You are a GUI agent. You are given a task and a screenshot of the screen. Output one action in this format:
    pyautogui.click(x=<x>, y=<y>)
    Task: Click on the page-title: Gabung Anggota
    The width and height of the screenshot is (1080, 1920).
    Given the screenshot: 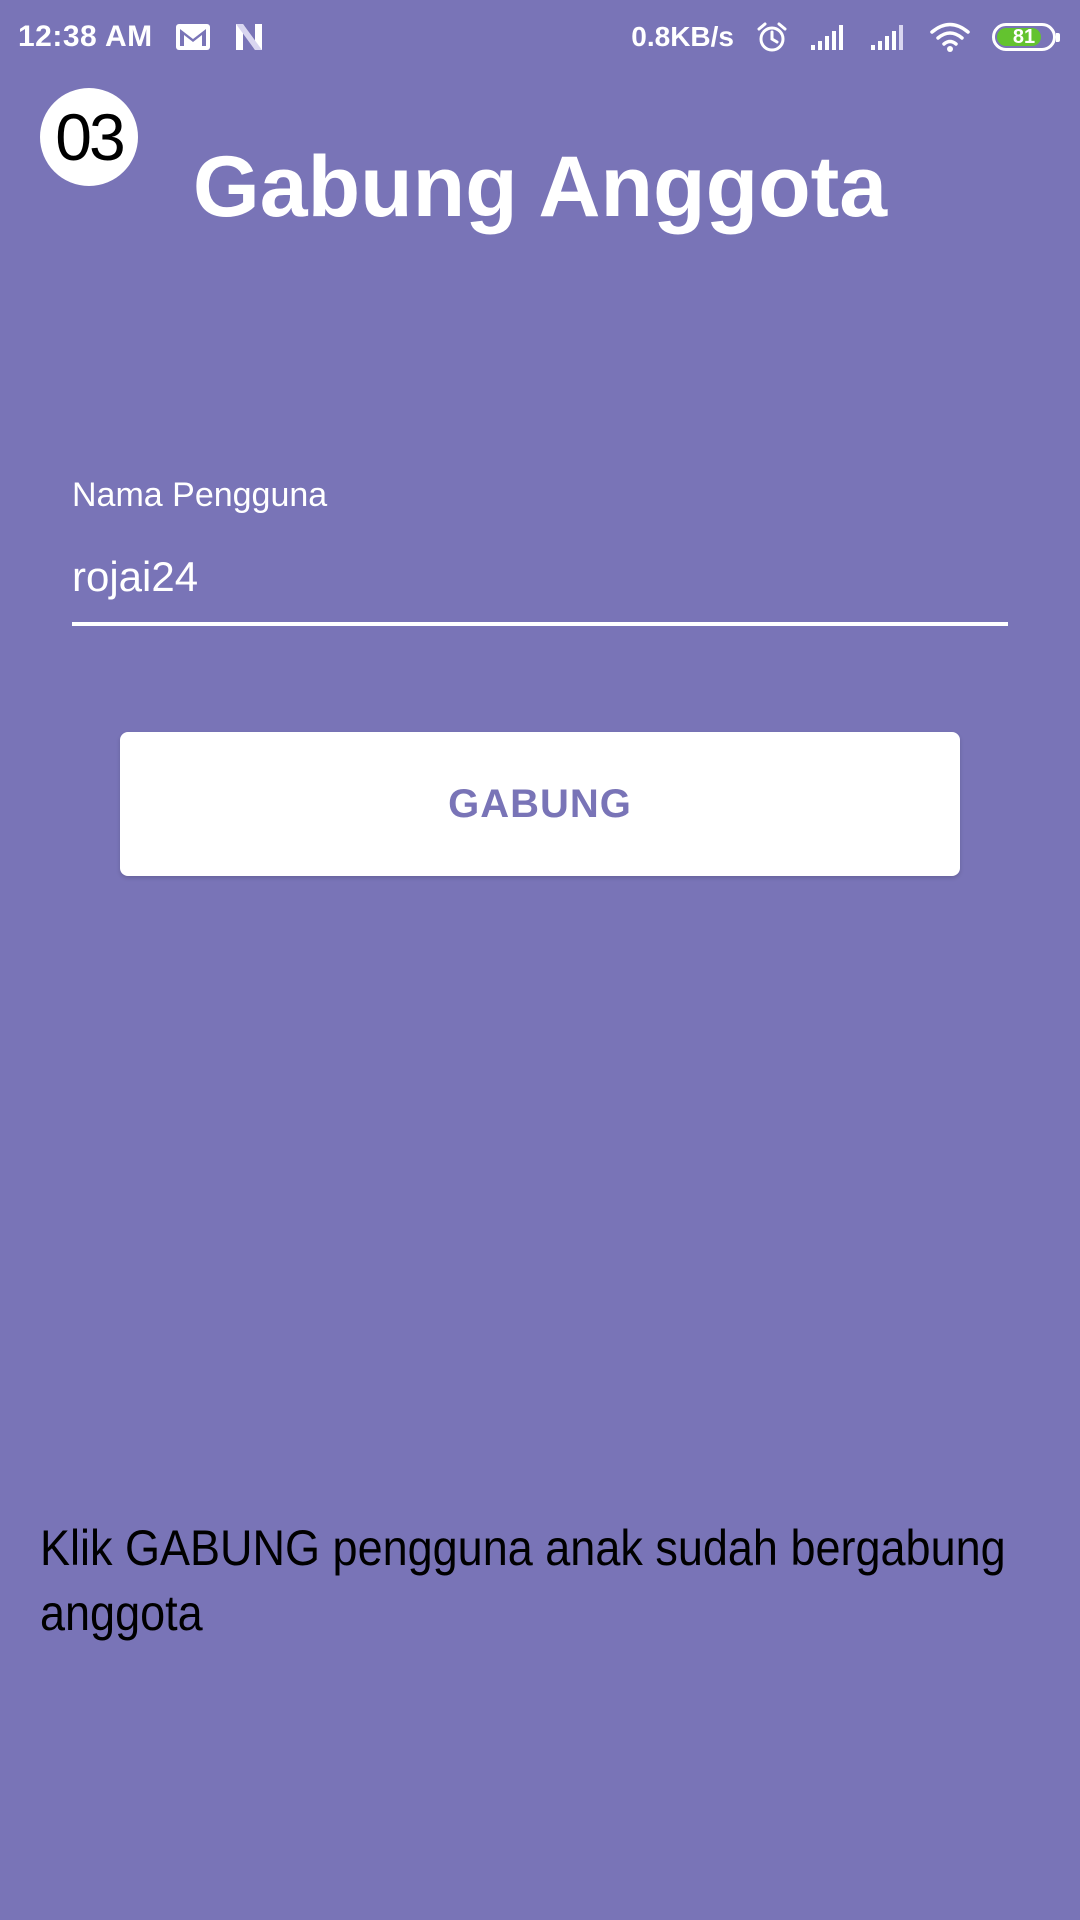 What is the action you would take?
    pyautogui.click(x=540, y=187)
    